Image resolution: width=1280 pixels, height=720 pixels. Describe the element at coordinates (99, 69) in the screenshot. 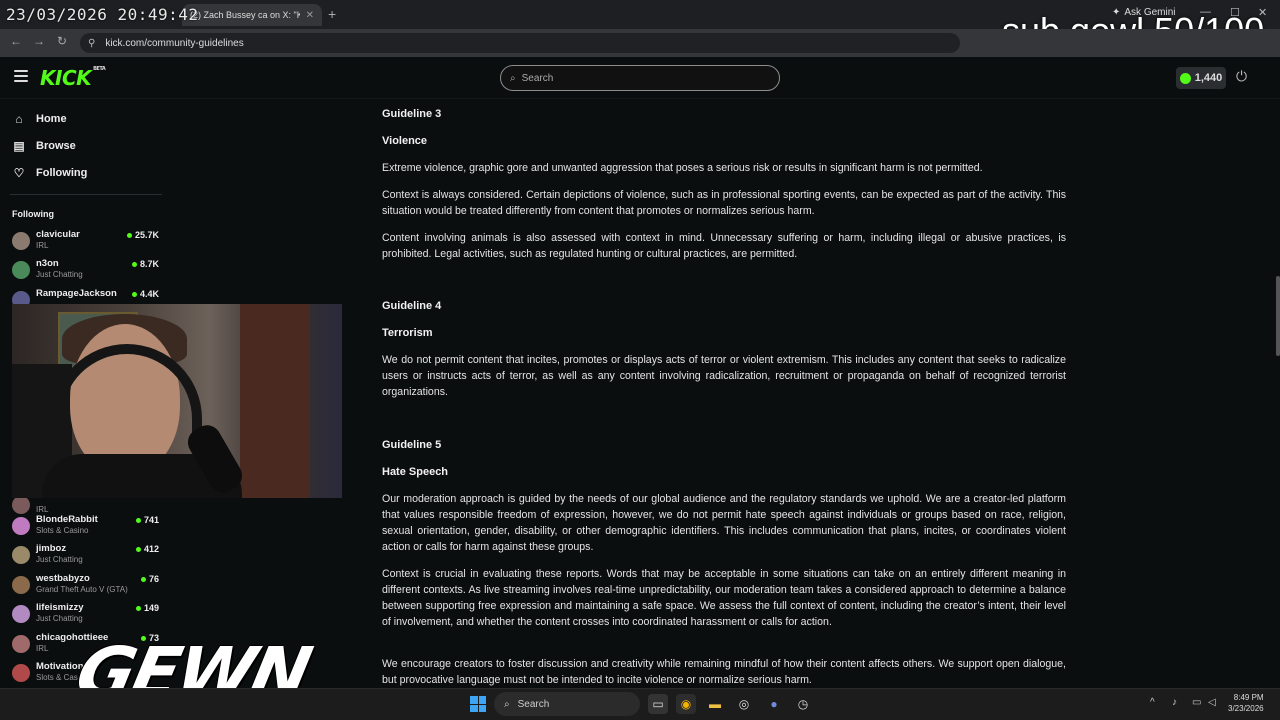

I see `beta-badge: BETA` at that location.